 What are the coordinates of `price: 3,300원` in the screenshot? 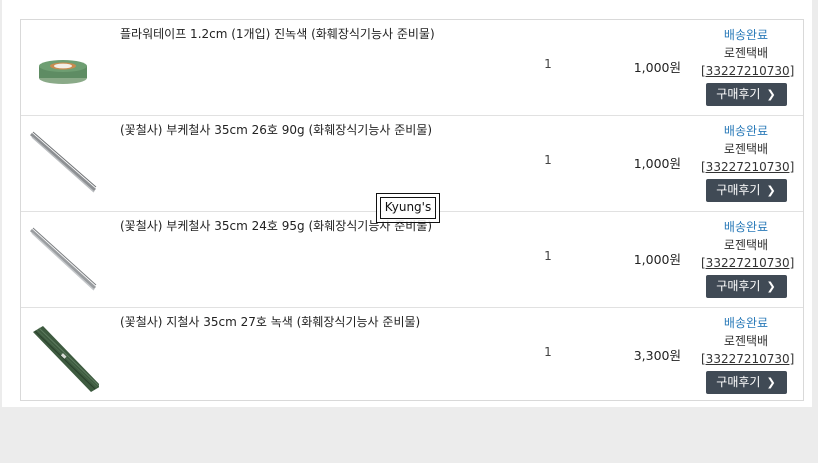 It's located at (657, 355).